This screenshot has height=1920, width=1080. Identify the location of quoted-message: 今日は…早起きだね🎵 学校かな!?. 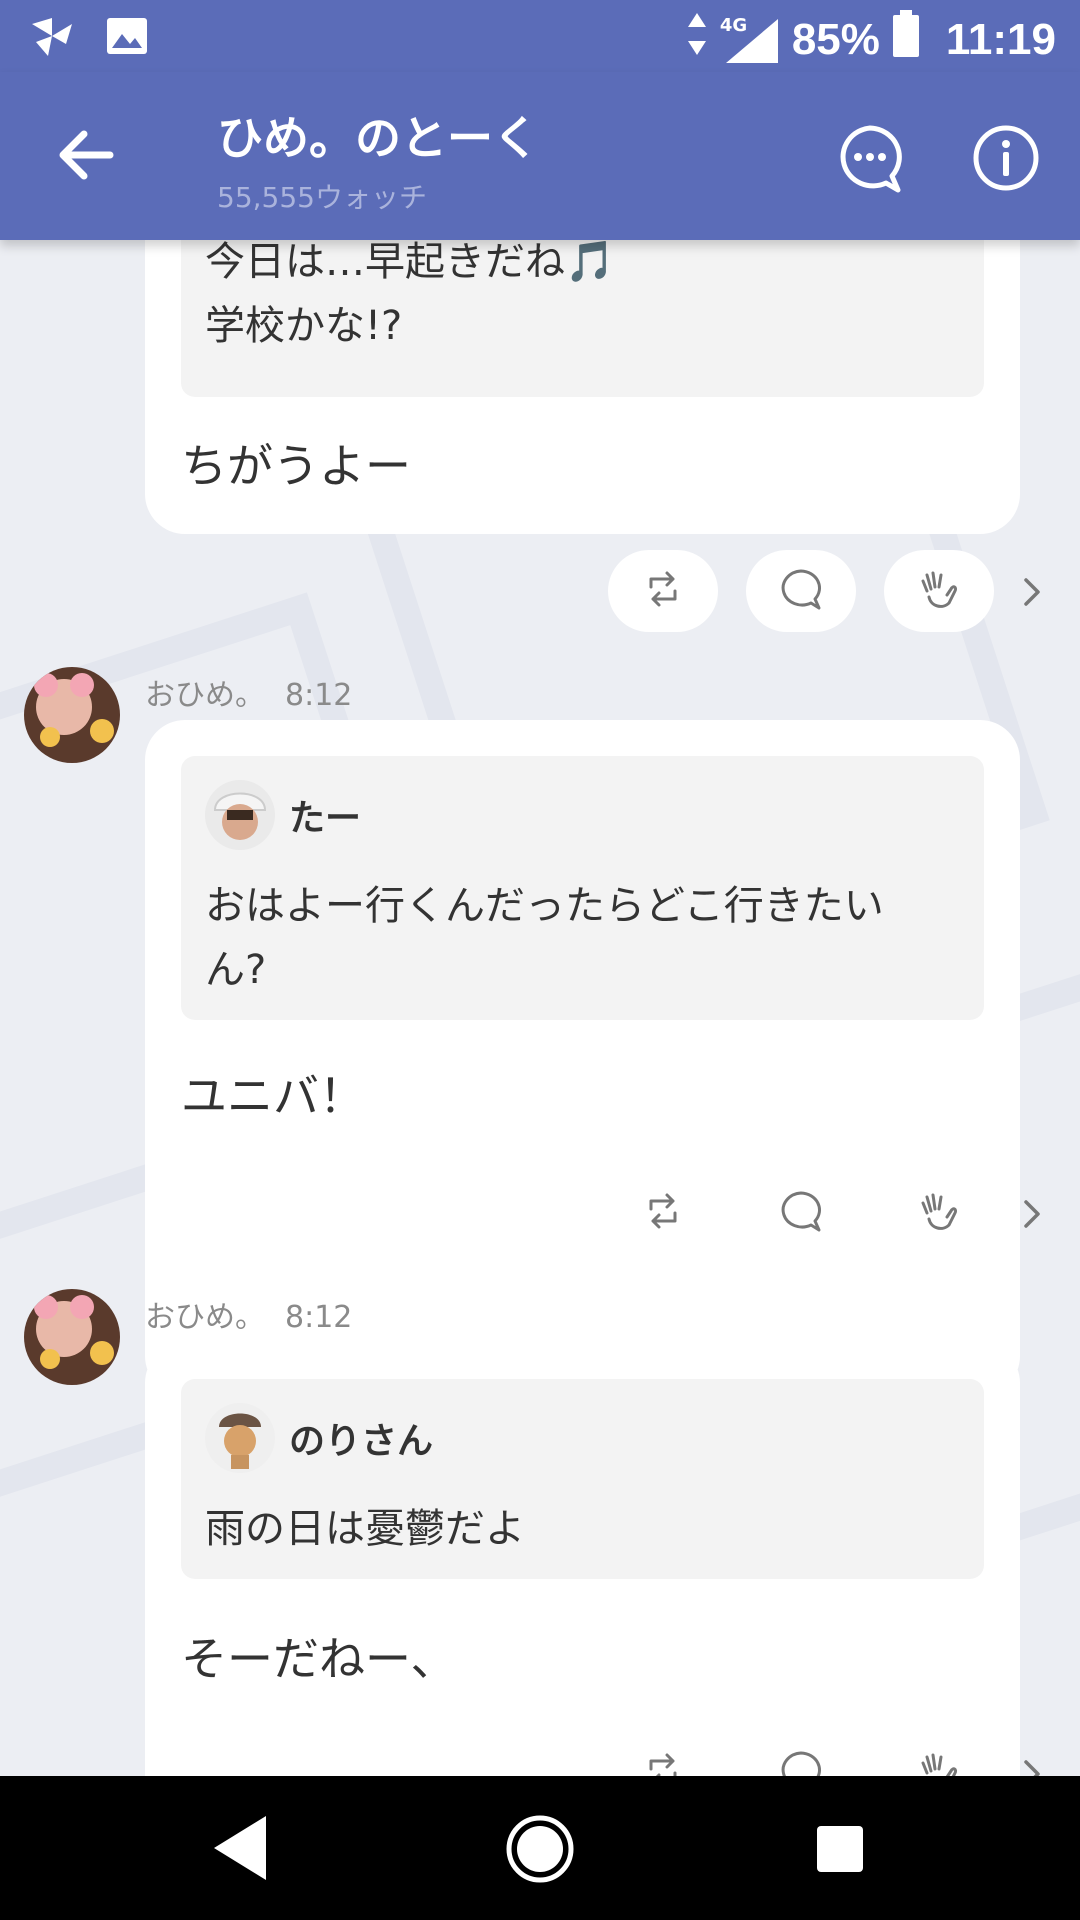
(582, 318).